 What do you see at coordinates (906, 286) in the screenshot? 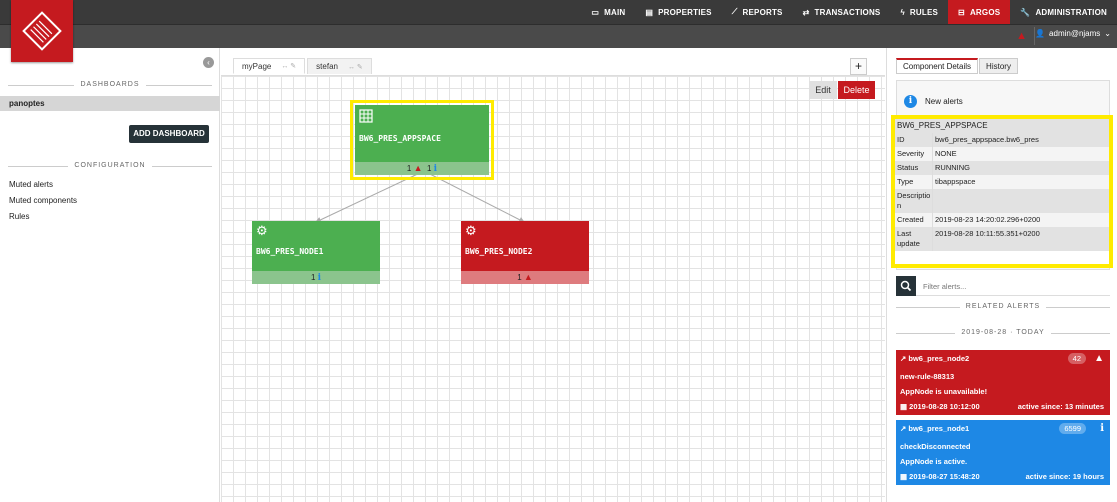
I see `search-button` at bounding box center [906, 286].